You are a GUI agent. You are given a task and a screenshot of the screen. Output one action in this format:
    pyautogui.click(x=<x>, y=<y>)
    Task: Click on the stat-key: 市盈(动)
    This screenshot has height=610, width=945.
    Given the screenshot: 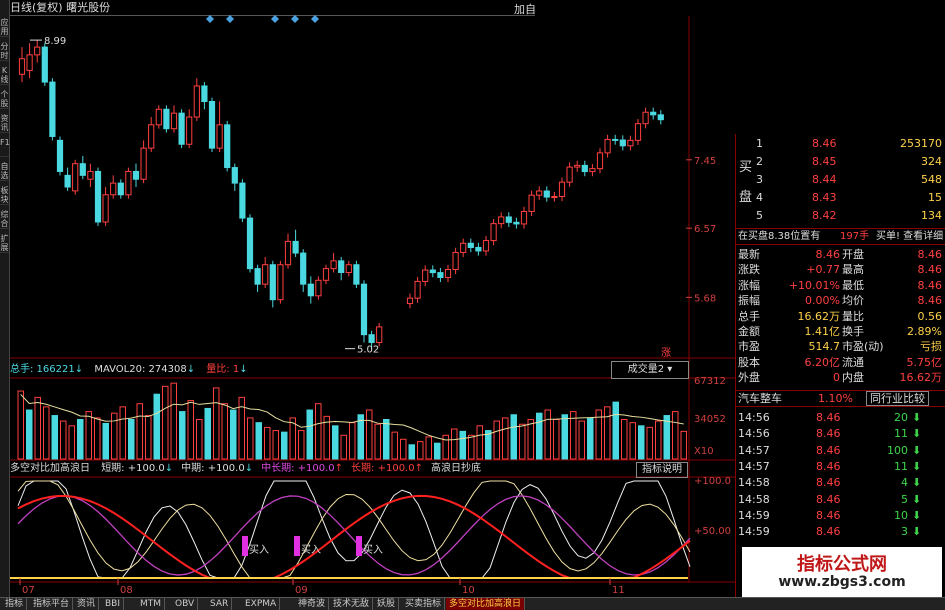 What is the action you would take?
    pyautogui.click(x=863, y=347)
    